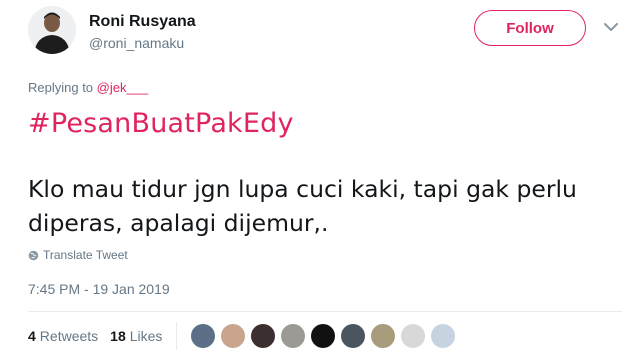 The height and width of the screenshot is (360, 640). I want to click on likes-stat: 18 Likes, so click(136, 336).